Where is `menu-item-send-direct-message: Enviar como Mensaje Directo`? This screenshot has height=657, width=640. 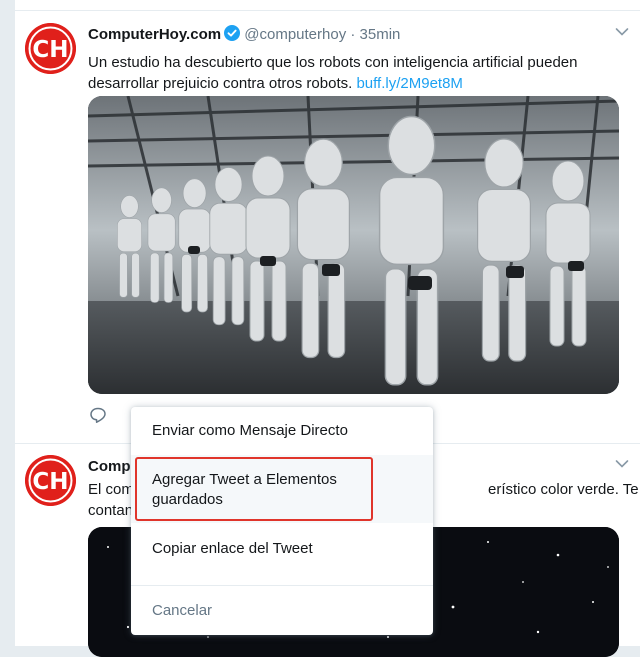
menu-item-send-direct-message: Enviar como Mensaje Directo is located at coordinates (282, 431).